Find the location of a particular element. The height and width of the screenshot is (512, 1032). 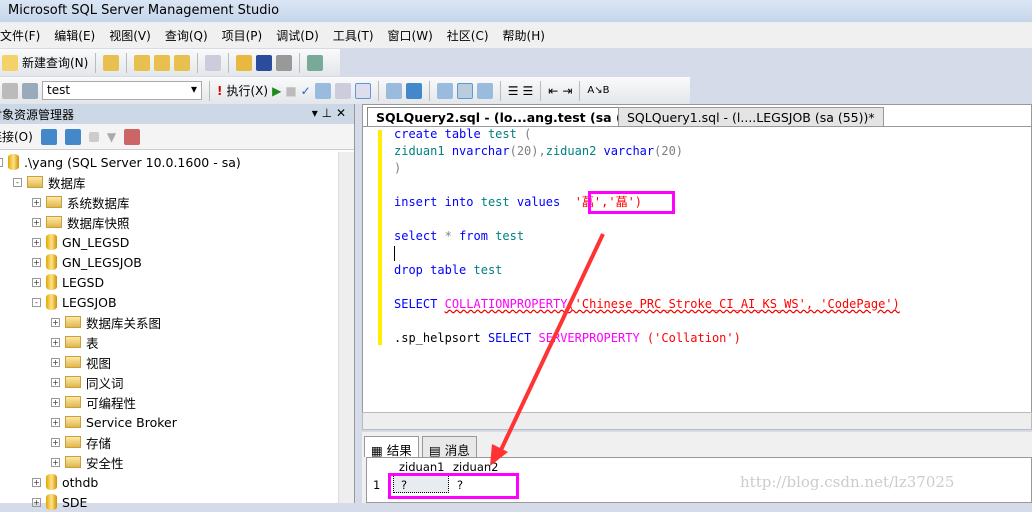

tree-node-label: 同义词 is located at coordinates (105, 383).